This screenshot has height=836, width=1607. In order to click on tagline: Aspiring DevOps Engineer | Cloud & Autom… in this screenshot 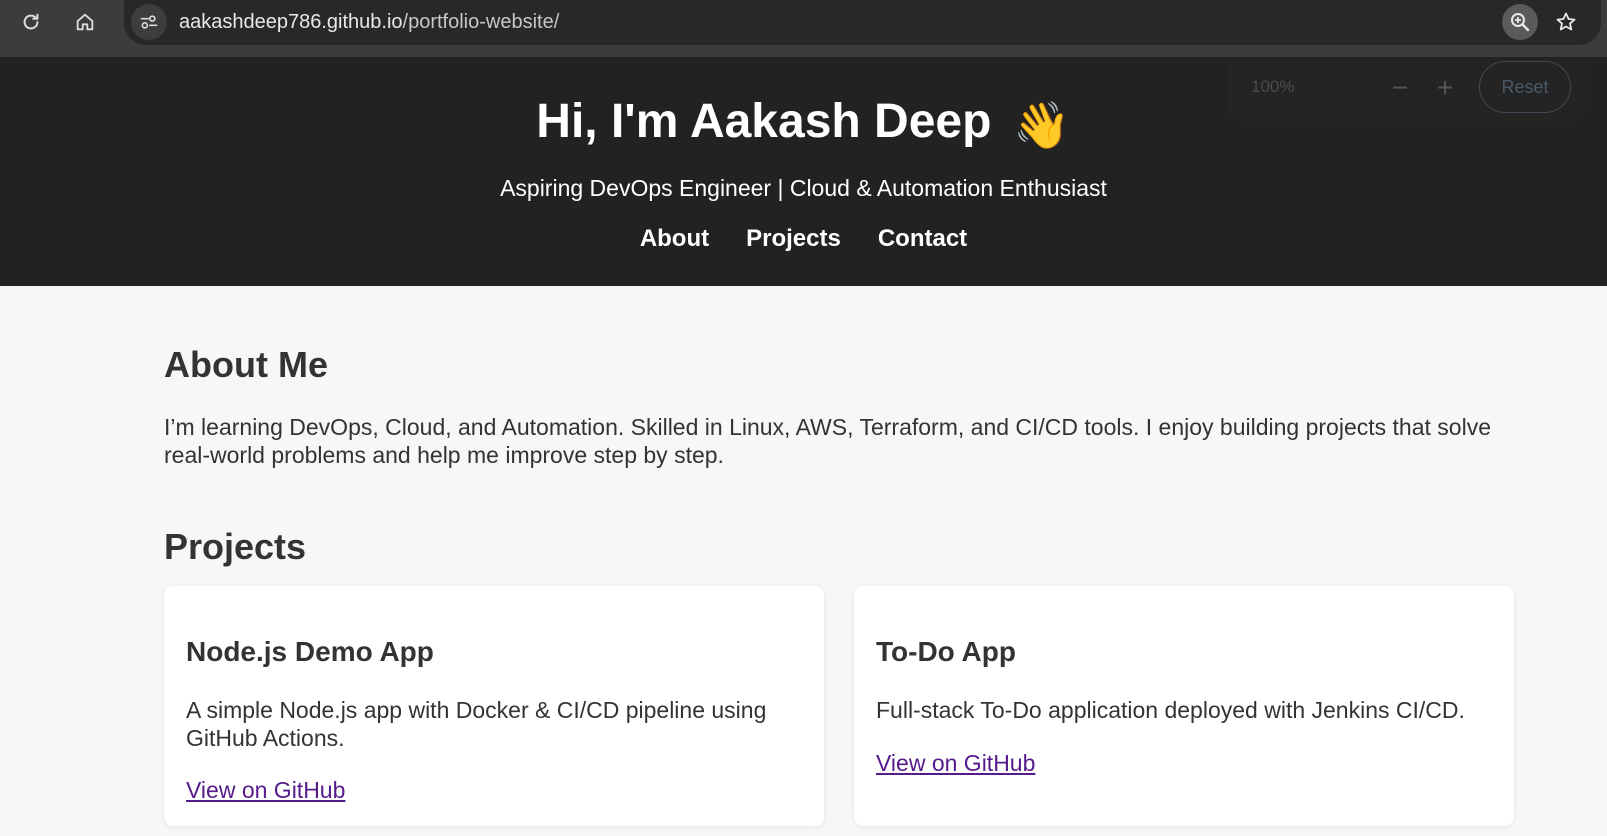, I will do `click(803, 188)`.